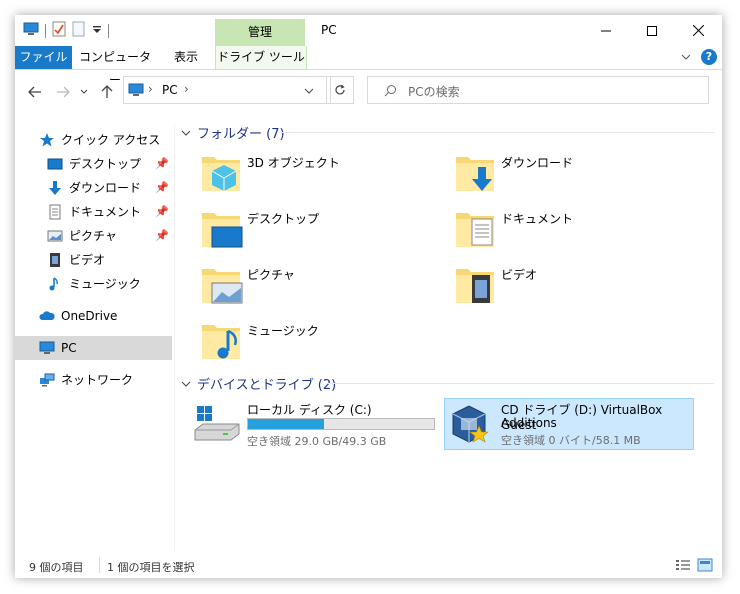 The height and width of the screenshot is (594, 740). What do you see at coordinates (55, 260) in the screenshot?
I see `video-icon` at bounding box center [55, 260].